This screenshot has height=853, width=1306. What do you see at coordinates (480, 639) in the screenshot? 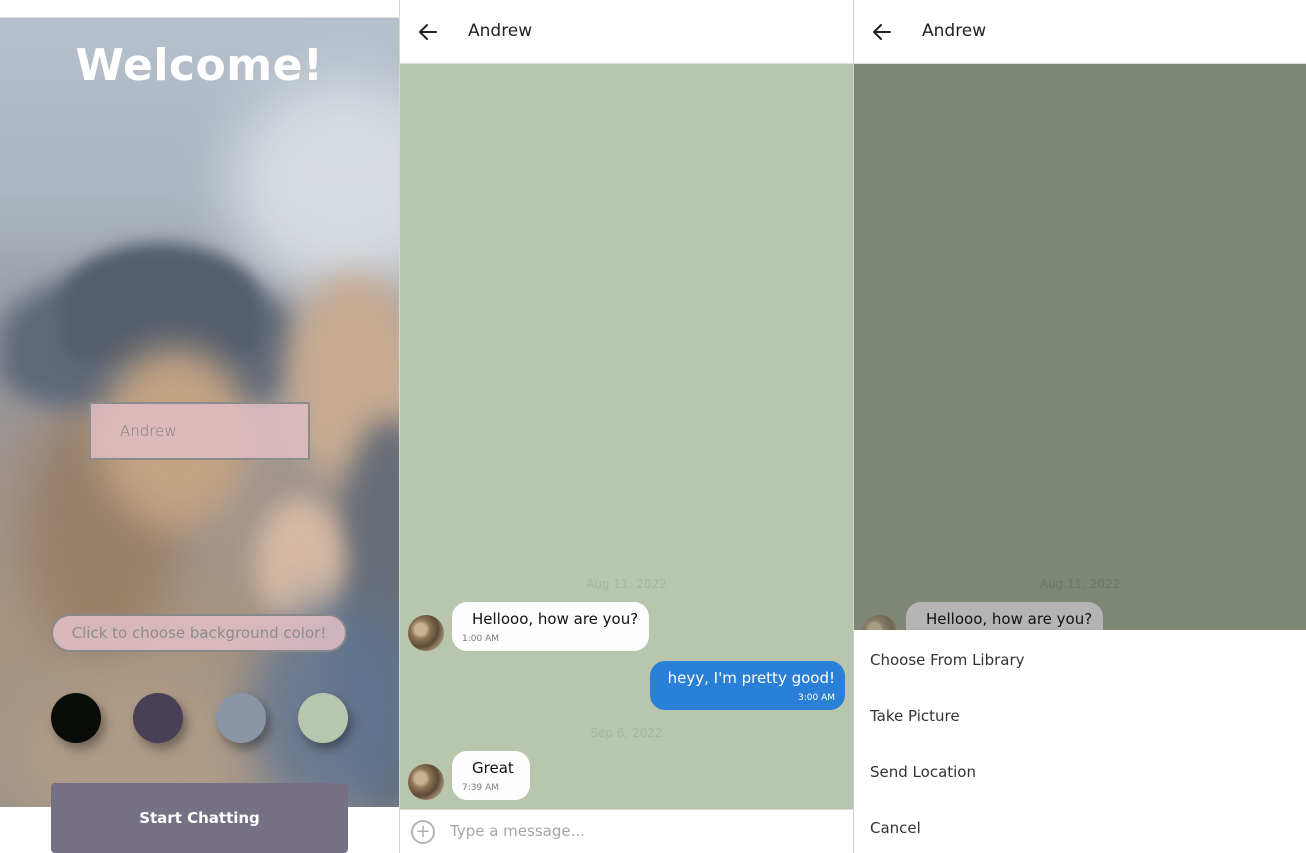
I see `message-time: 1:00 AM` at bounding box center [480, 639].